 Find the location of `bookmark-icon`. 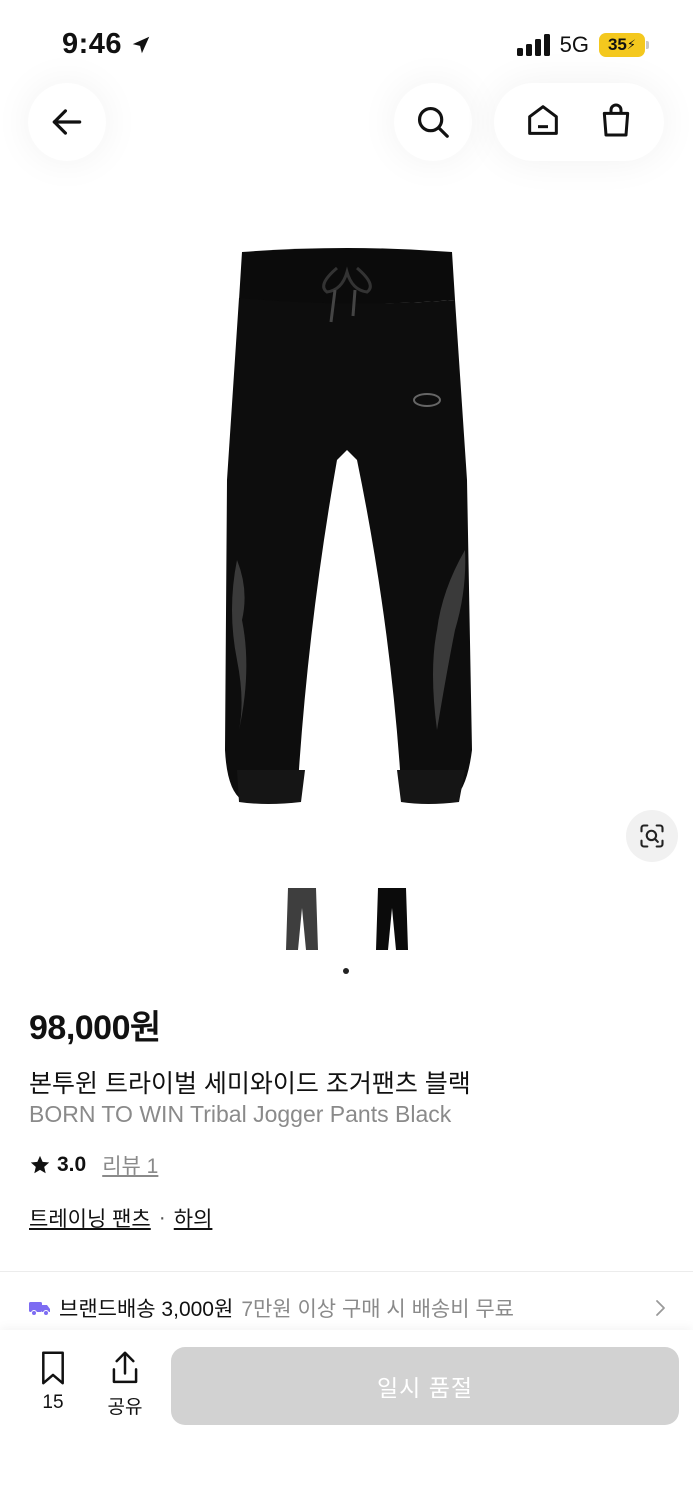

bookmark-icon is located at coordinates (53, 1368).